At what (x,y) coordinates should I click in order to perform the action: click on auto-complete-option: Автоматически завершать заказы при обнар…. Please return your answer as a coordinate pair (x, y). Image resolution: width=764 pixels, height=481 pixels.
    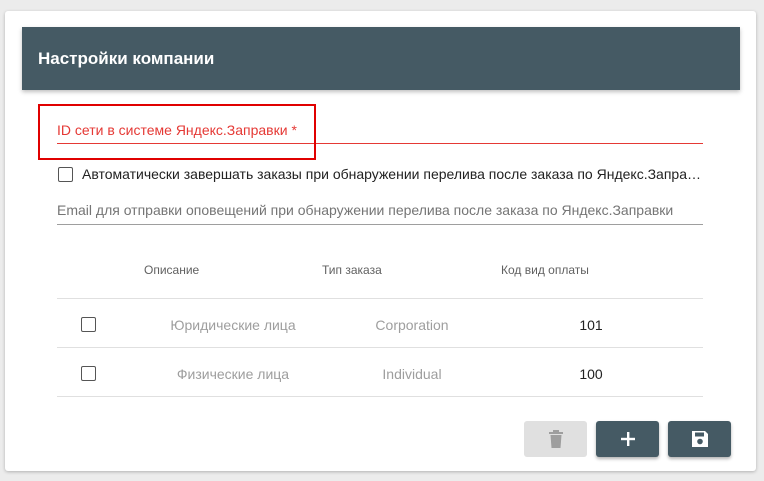
    Looking at the image, I should click on (380, 175).